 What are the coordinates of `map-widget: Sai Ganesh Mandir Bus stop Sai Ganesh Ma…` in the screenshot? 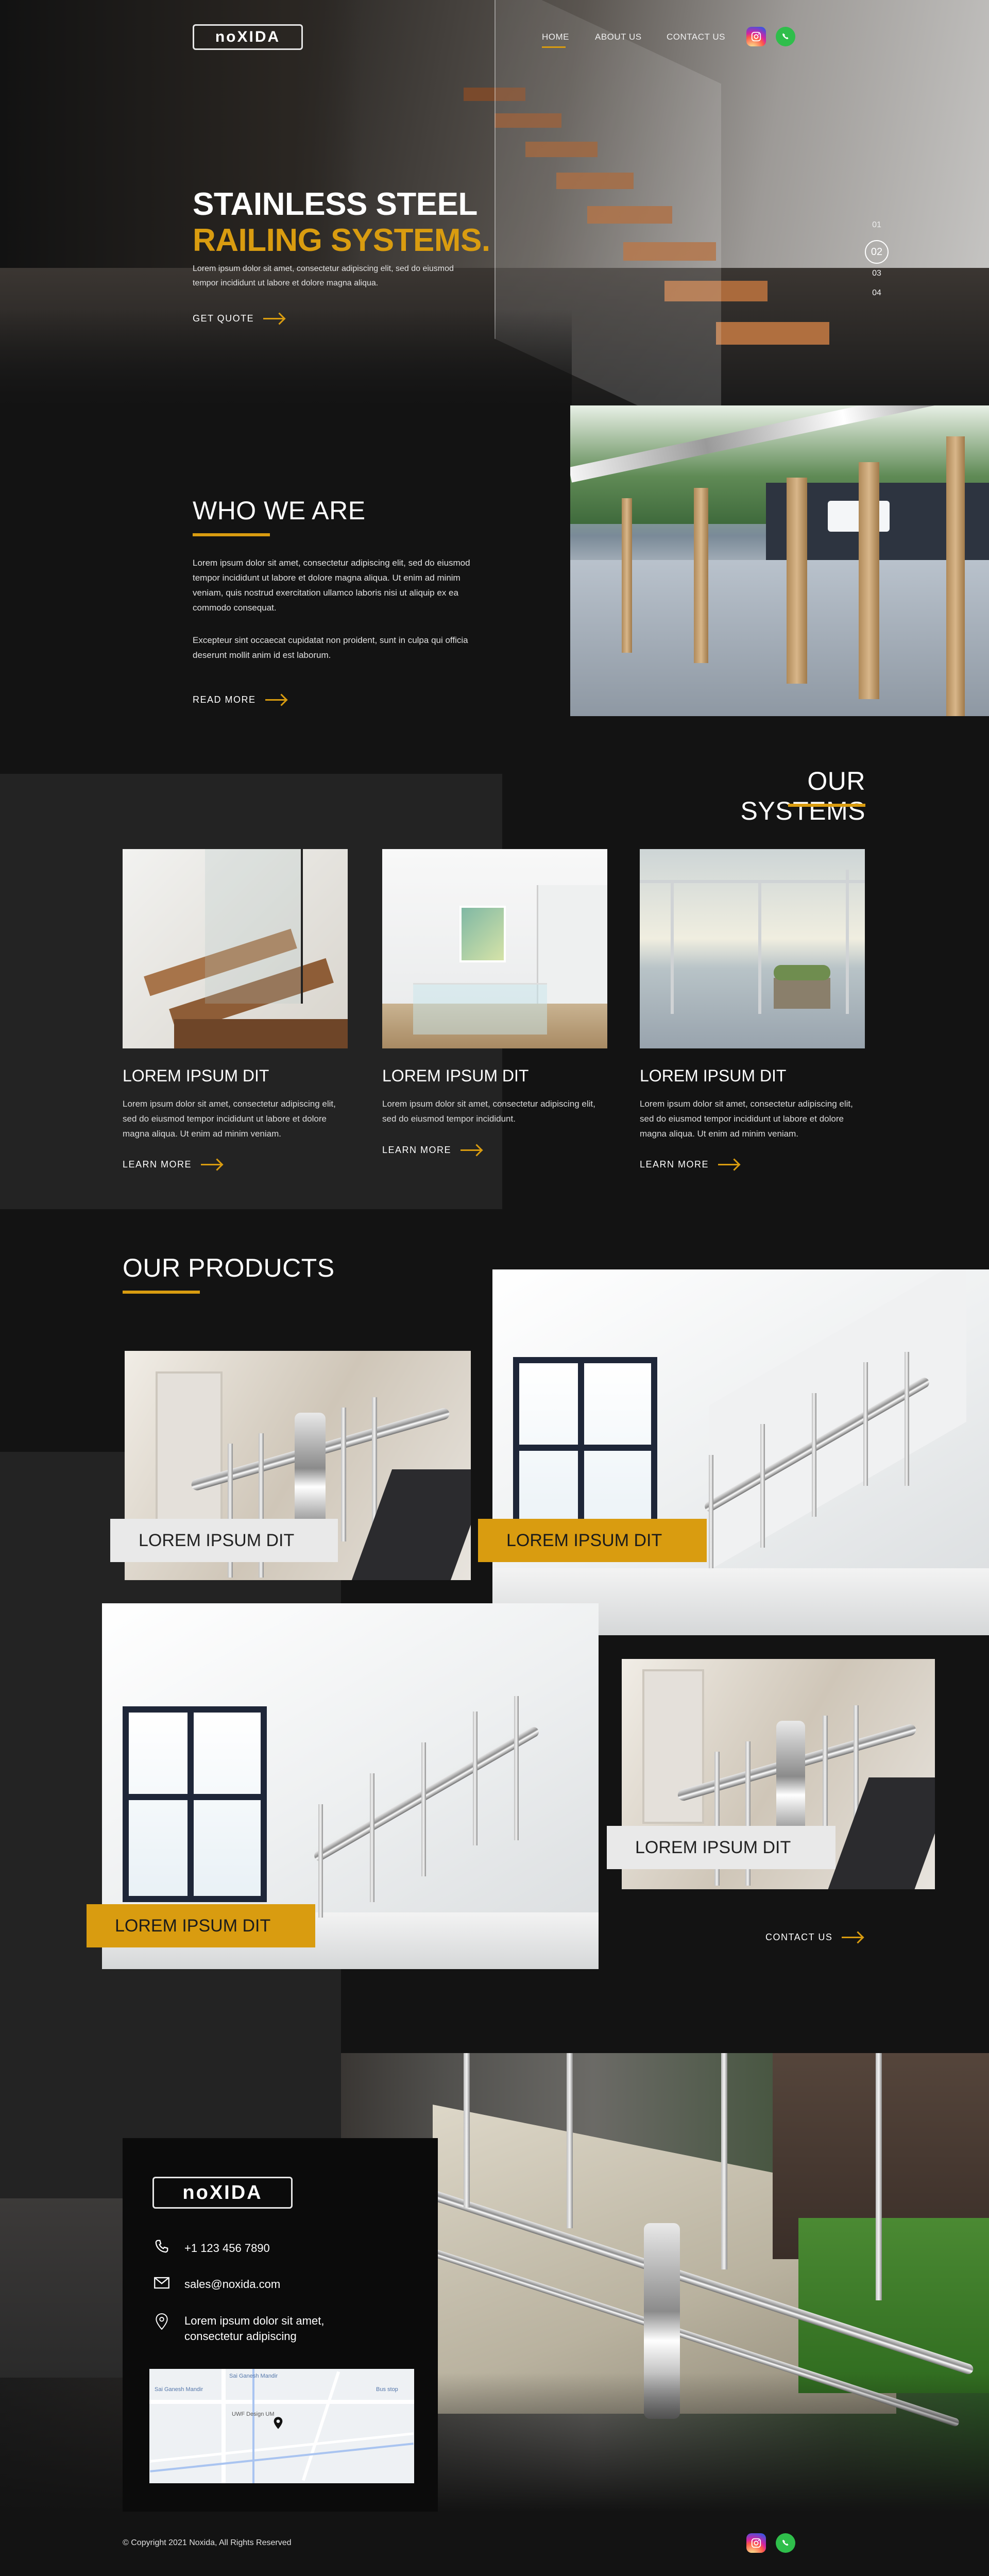 It's located at (281, 2426).